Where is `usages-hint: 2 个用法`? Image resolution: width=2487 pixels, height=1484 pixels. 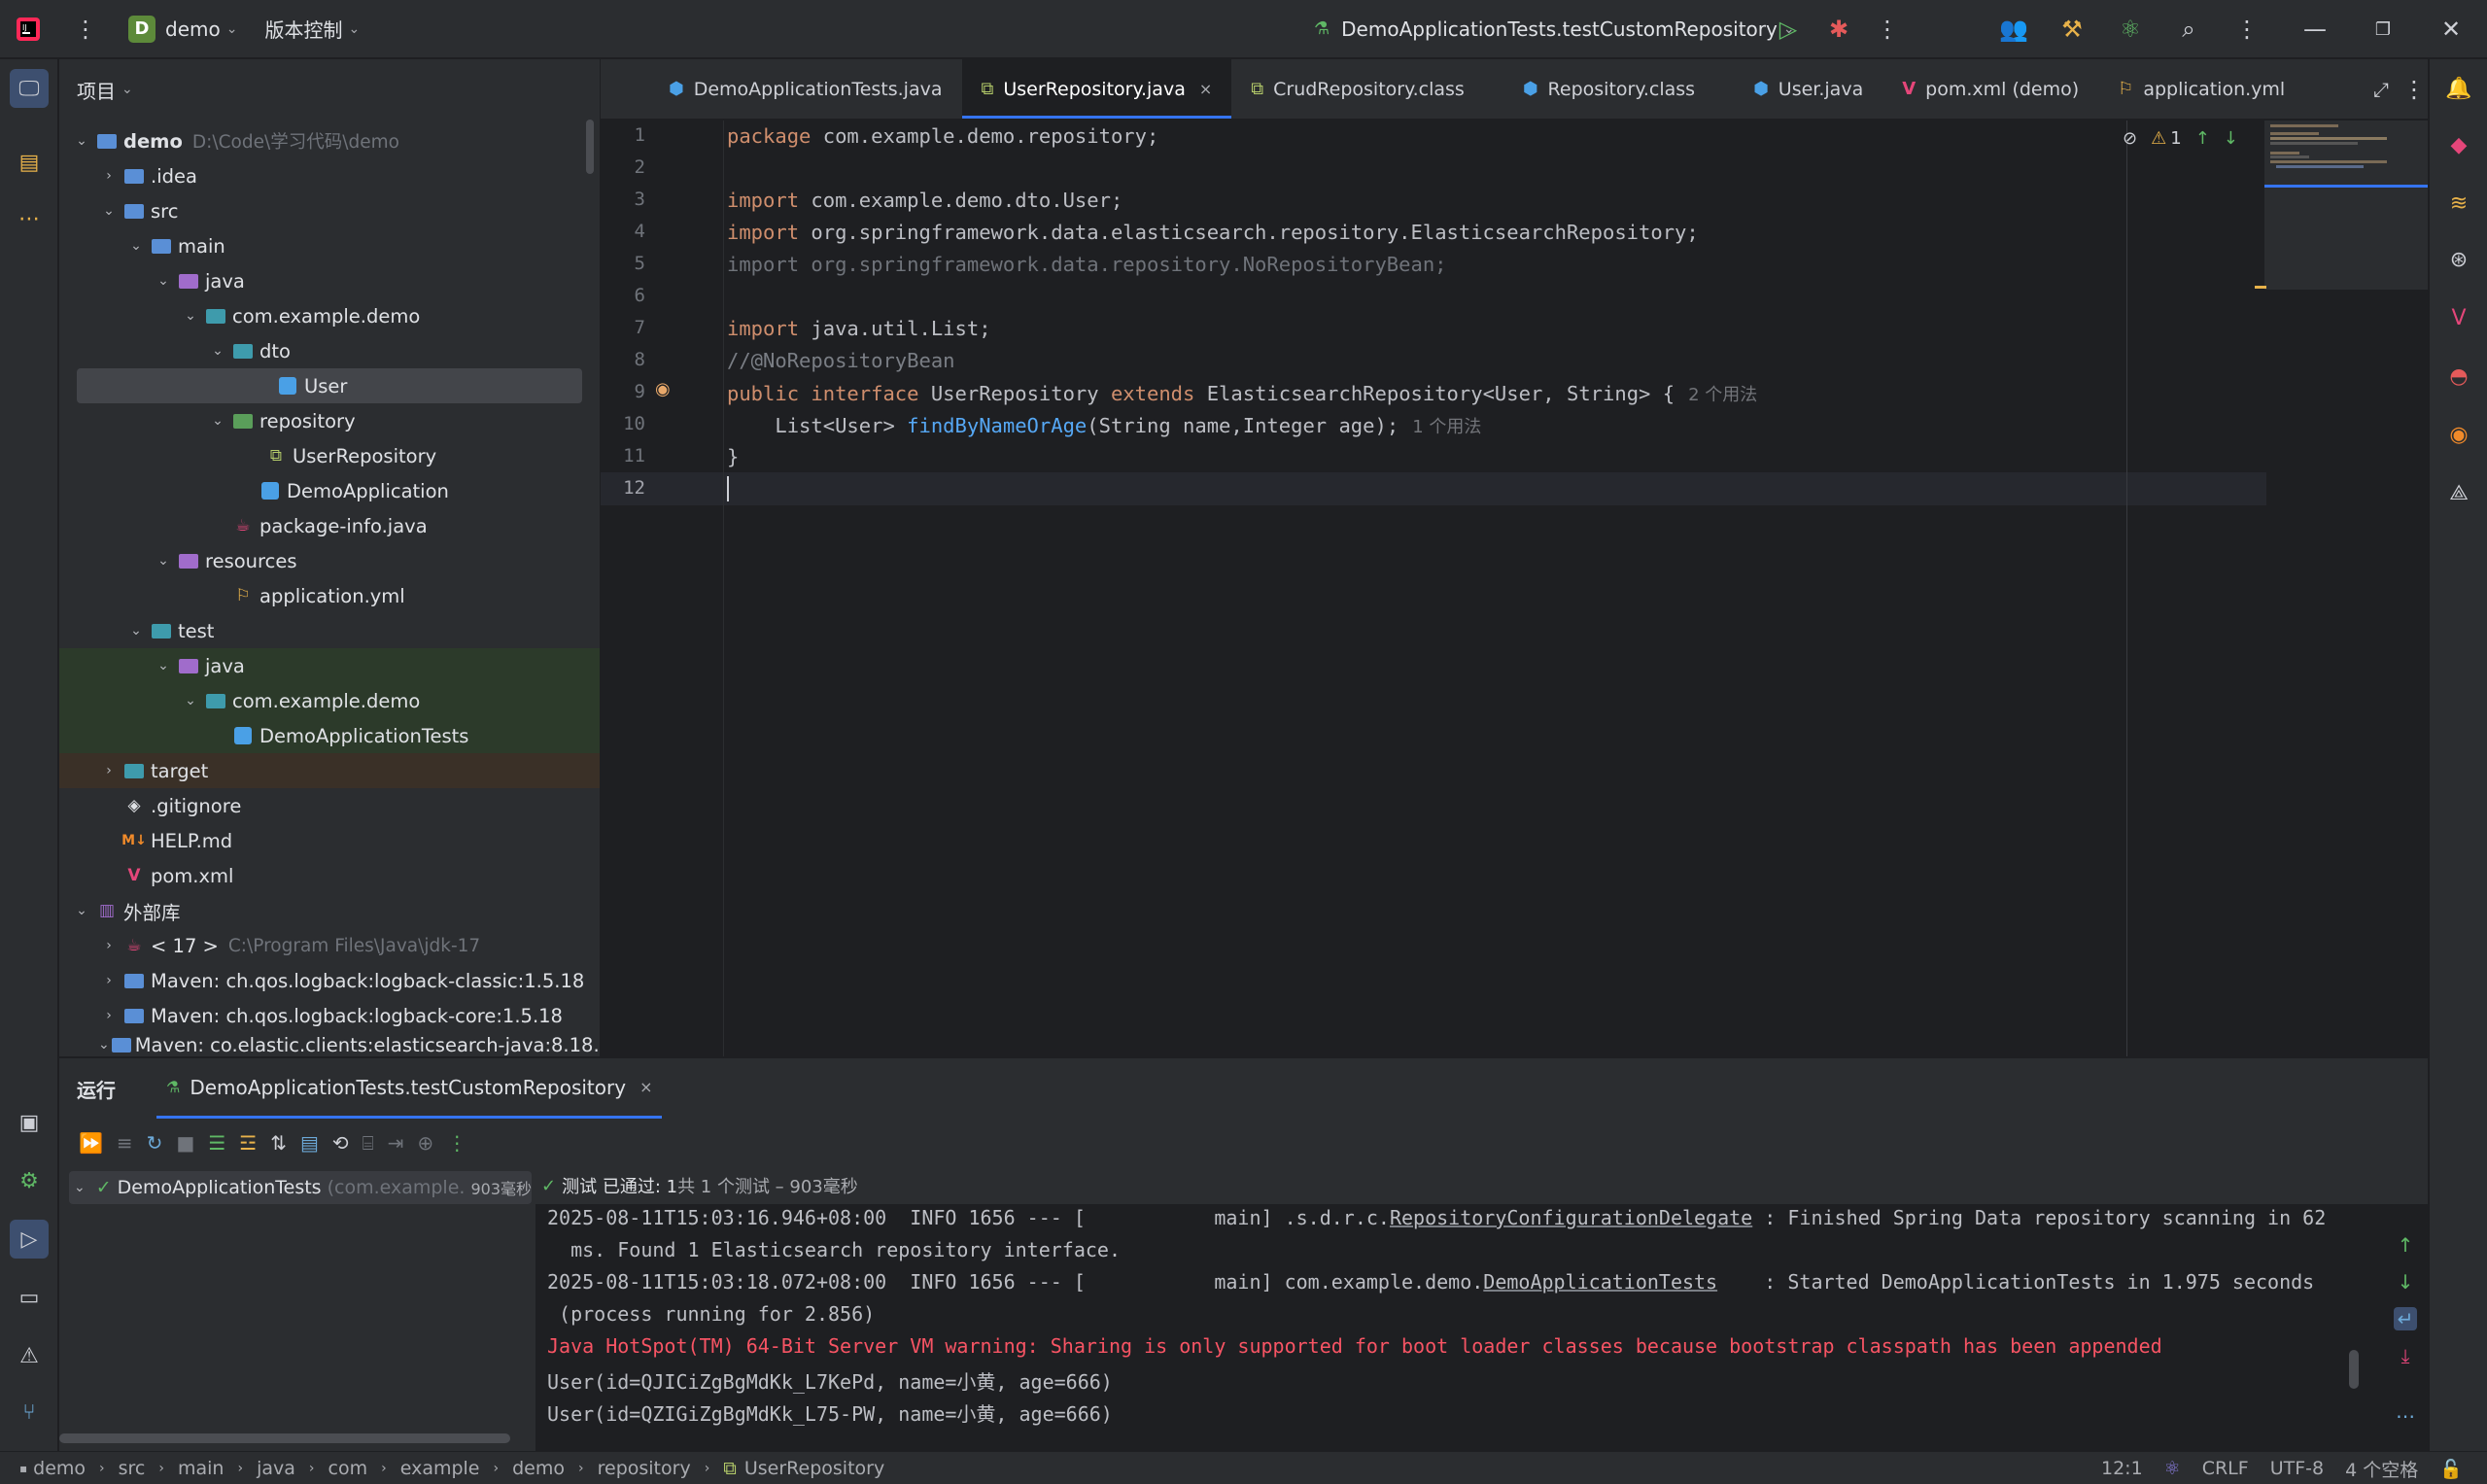
usages-hint: 2 个用法 is located at coordinates (1722, 395).